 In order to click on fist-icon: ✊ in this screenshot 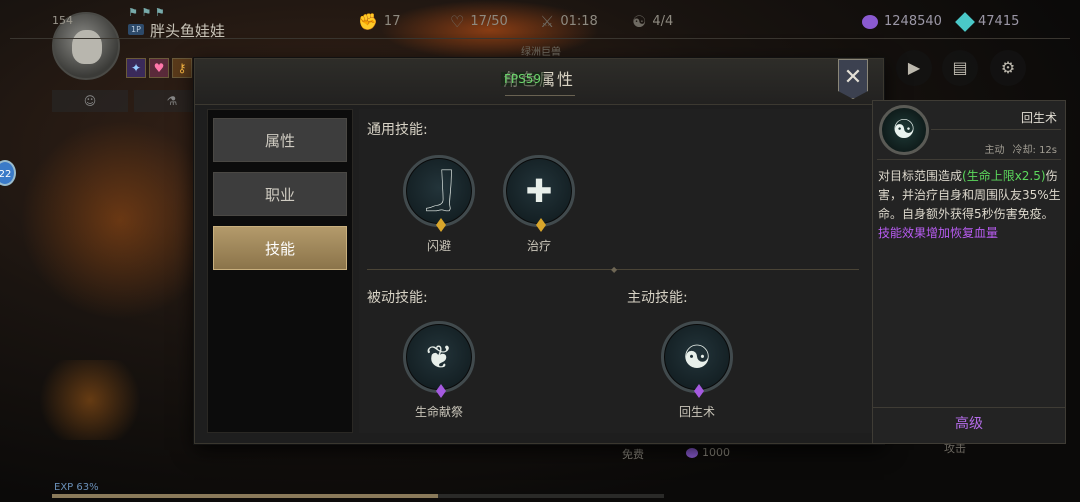, I will do `click(368, 21)`.